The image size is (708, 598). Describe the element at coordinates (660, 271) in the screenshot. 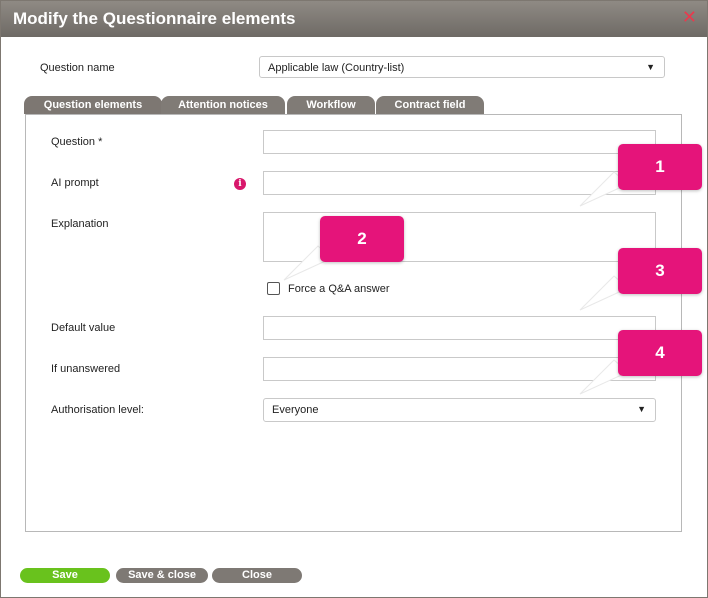

I see `callout-3: 3` at that location.